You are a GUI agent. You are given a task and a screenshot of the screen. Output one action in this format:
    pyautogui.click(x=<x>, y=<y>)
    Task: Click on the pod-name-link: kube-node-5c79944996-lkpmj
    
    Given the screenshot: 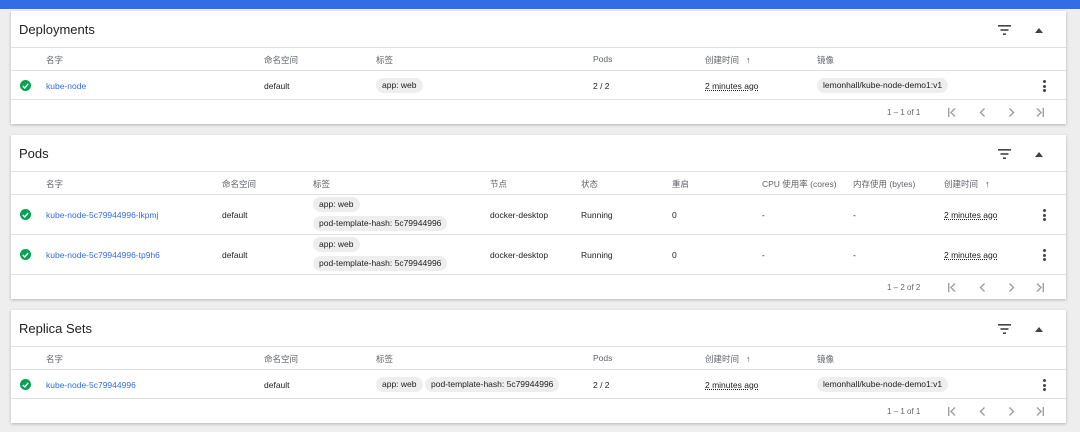 What is the action you would take?
    pyautogui.click(x=102, y=215)
    